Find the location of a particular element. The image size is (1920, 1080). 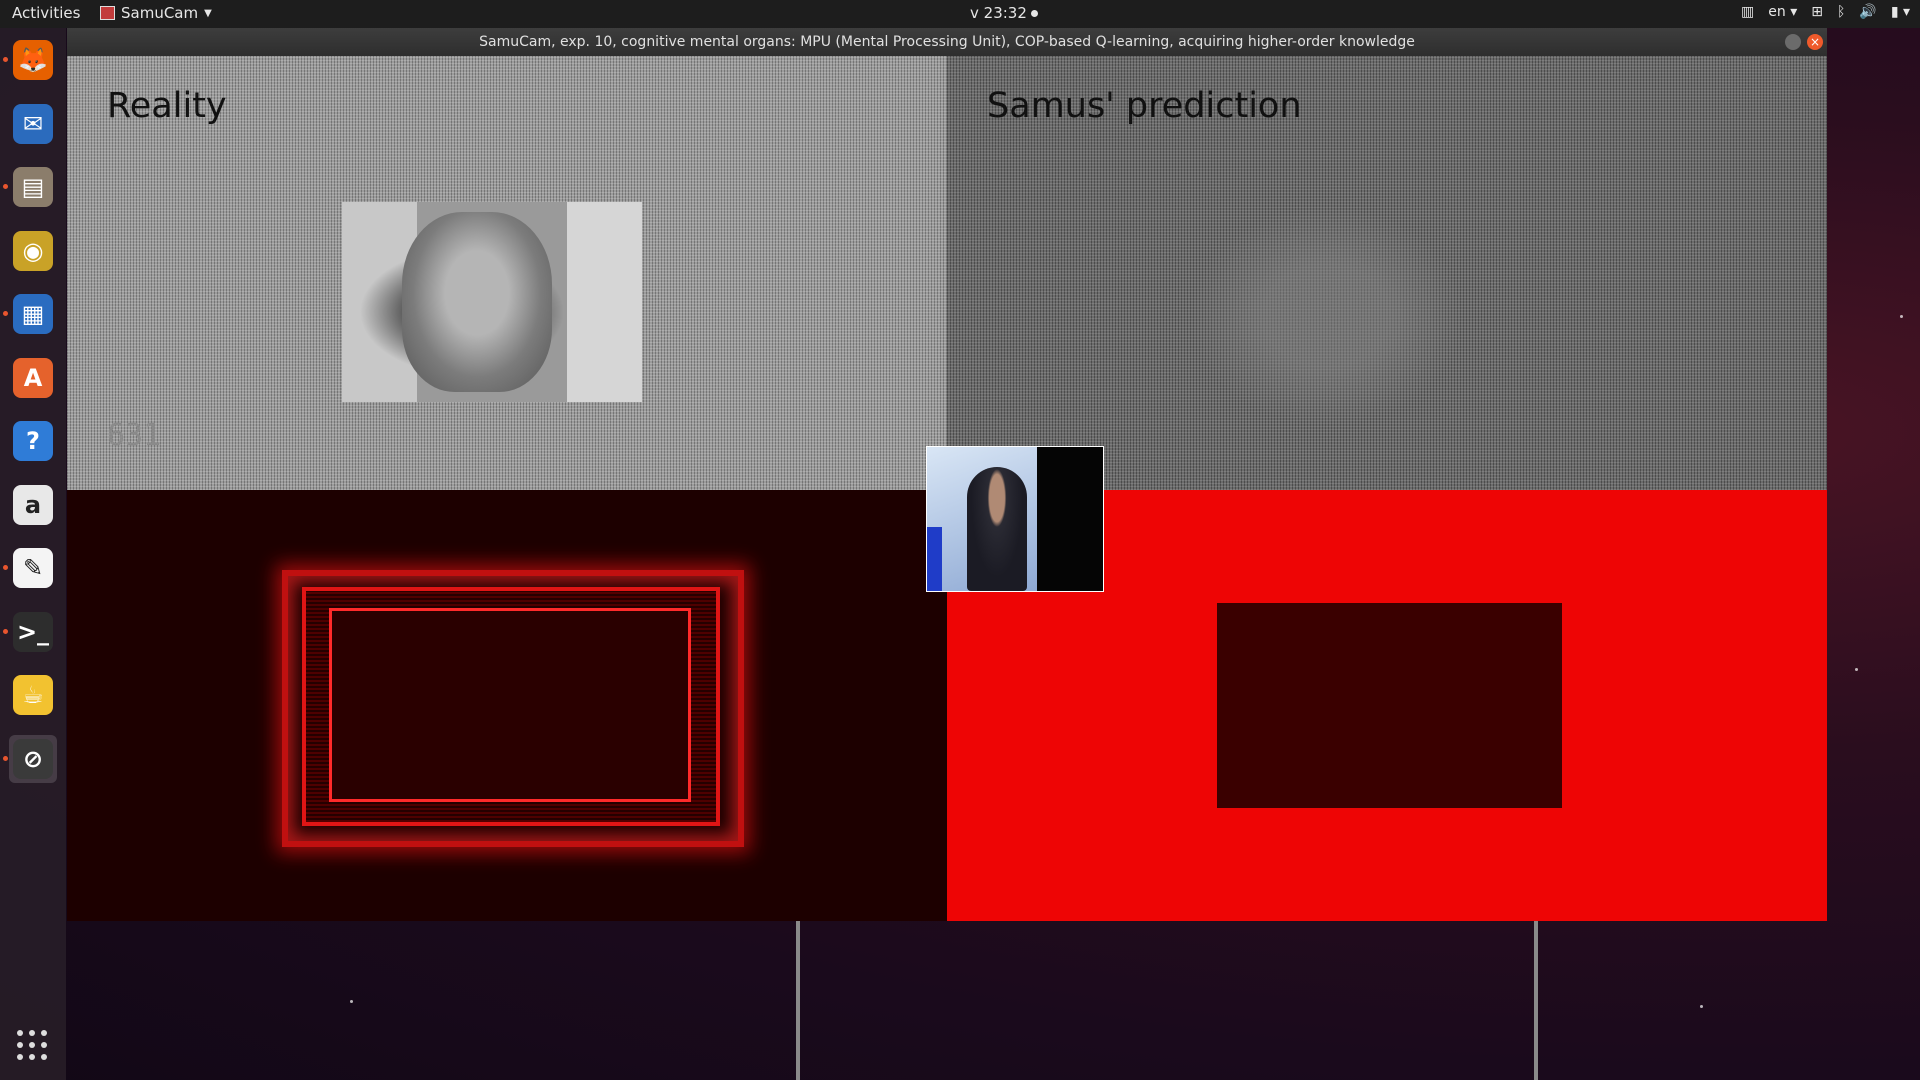

clock: v 23:32 is located at coordinates (1004, 13).